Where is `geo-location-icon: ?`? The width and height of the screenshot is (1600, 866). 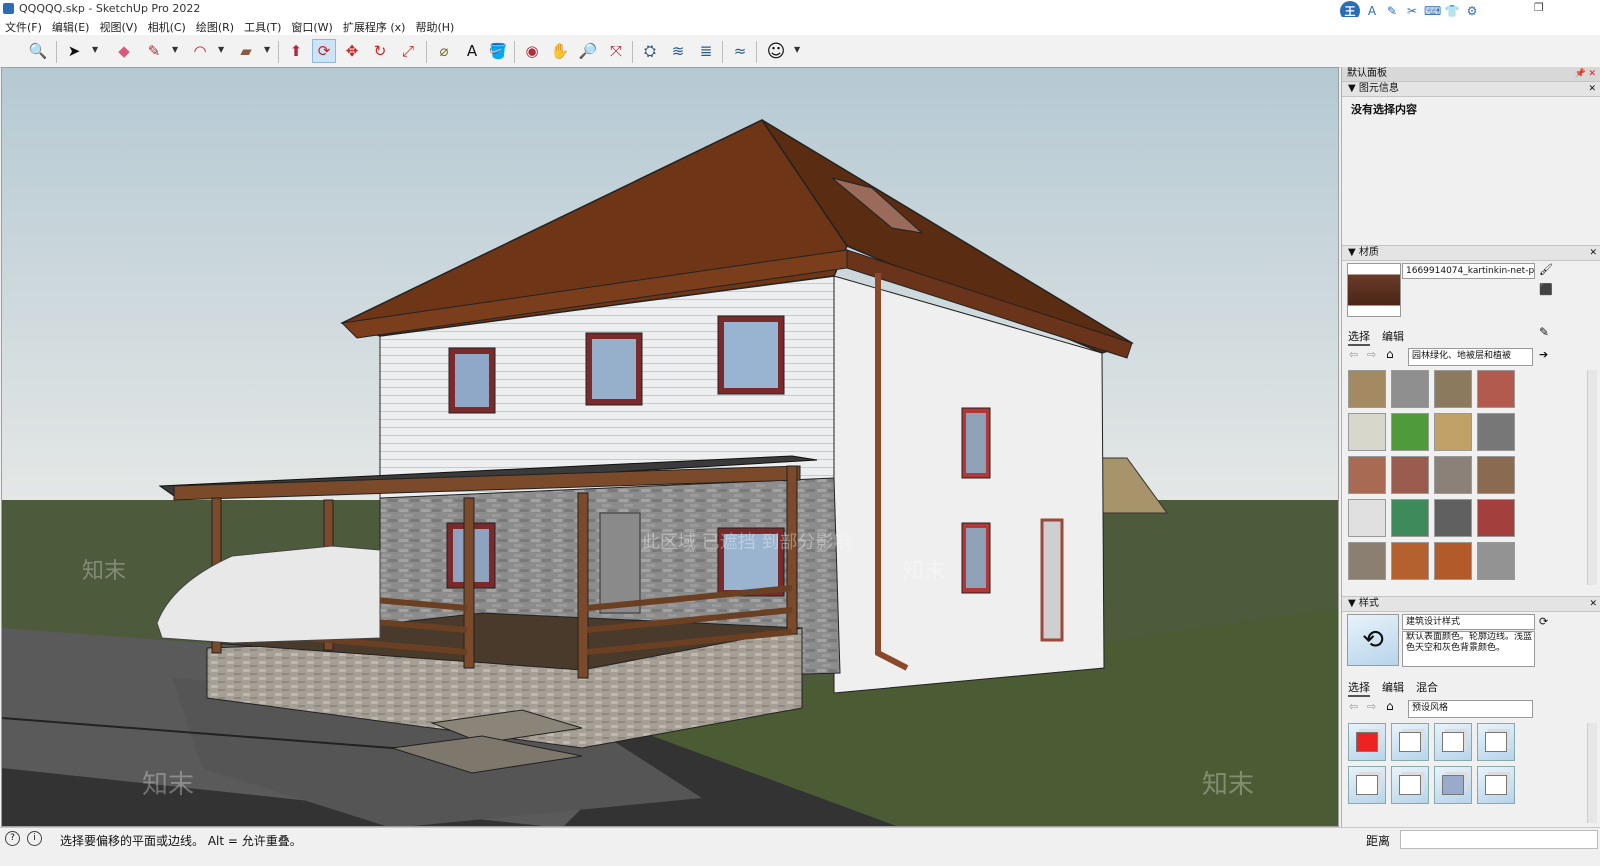 geo-location-icon: ? is located at coordinates (12, 838).